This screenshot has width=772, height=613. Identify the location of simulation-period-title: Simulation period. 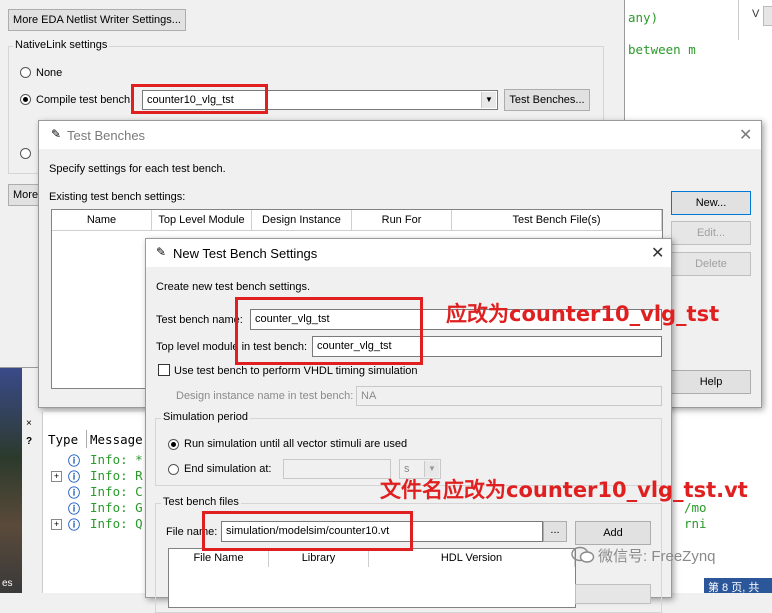
(205, 417).